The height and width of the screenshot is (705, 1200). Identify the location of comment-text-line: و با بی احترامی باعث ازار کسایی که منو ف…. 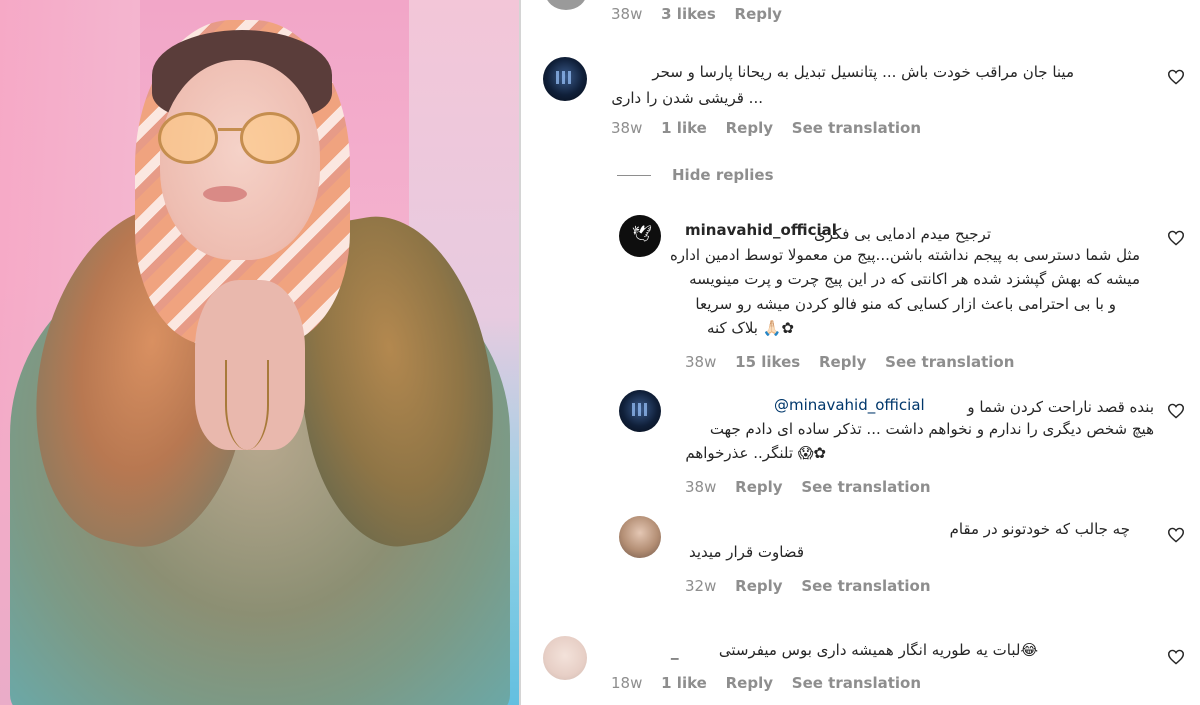
(905, 304).